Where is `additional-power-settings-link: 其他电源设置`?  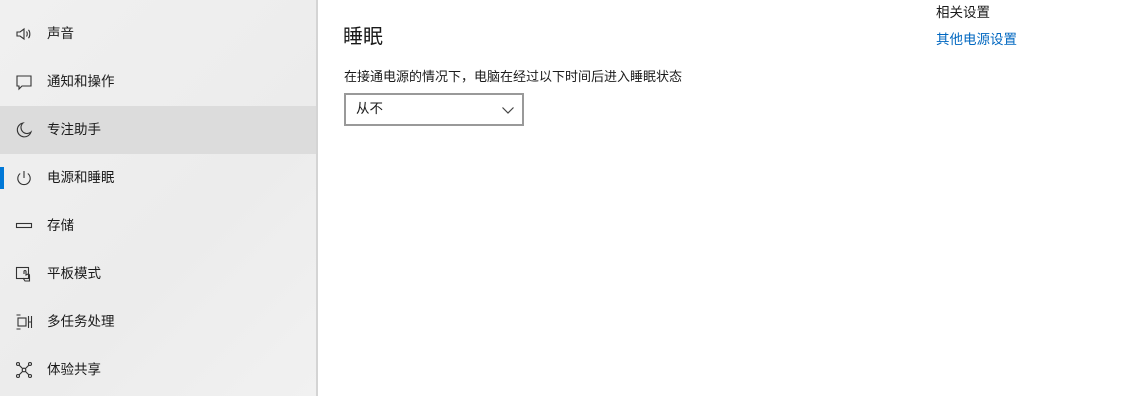 additional-power-settings-link: 其他电源设置 is located at coordinates (976, 38).